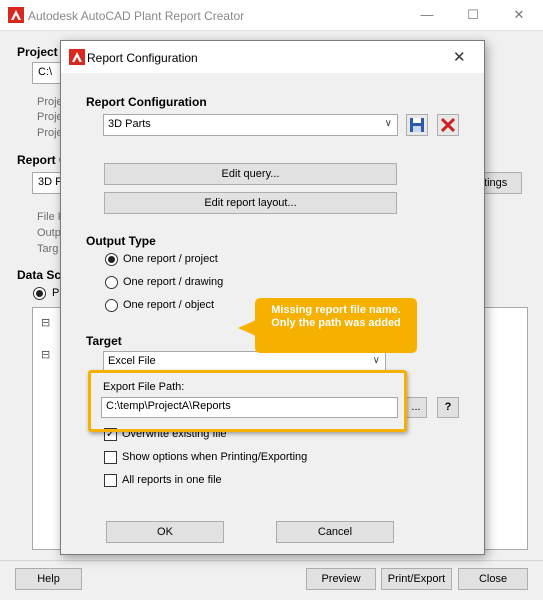  What do you see at coordinates (136, 16) in the screenshot?
I see `app-title: Autodesk AutoCAD Plant Report Creator` at bounding box center [136, 16].